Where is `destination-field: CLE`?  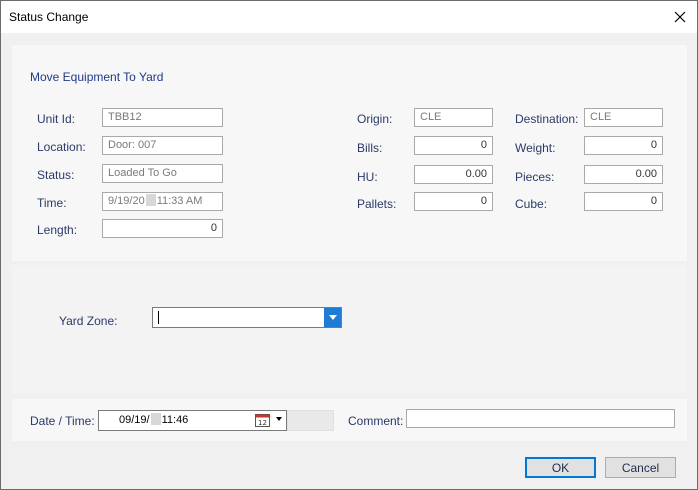
destination-field: CLE is located at coordinates (623, 117).